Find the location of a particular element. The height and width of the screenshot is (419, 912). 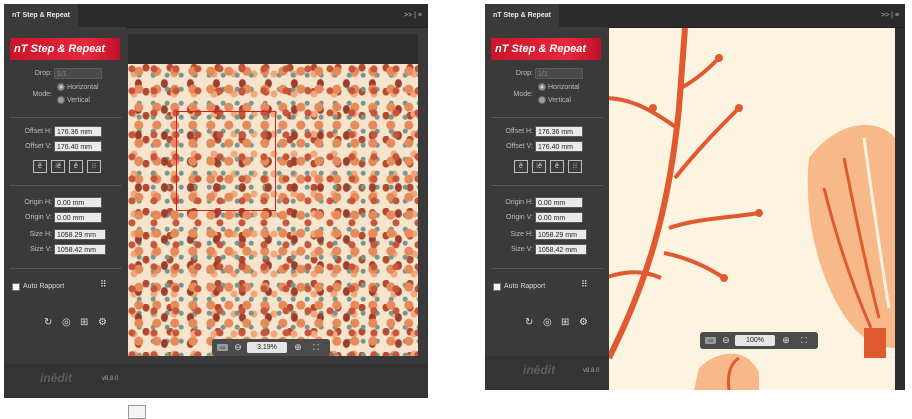

right-drop-field: 1/1 is located at coordinates (559, 73).